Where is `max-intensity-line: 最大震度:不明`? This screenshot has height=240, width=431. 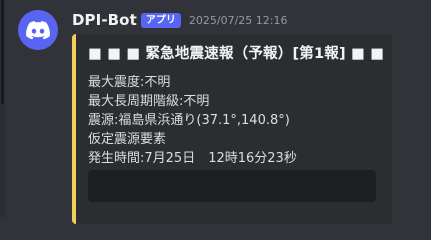 max-intensity-line: 最大震度:不明 is located at coordinates (129, 82).